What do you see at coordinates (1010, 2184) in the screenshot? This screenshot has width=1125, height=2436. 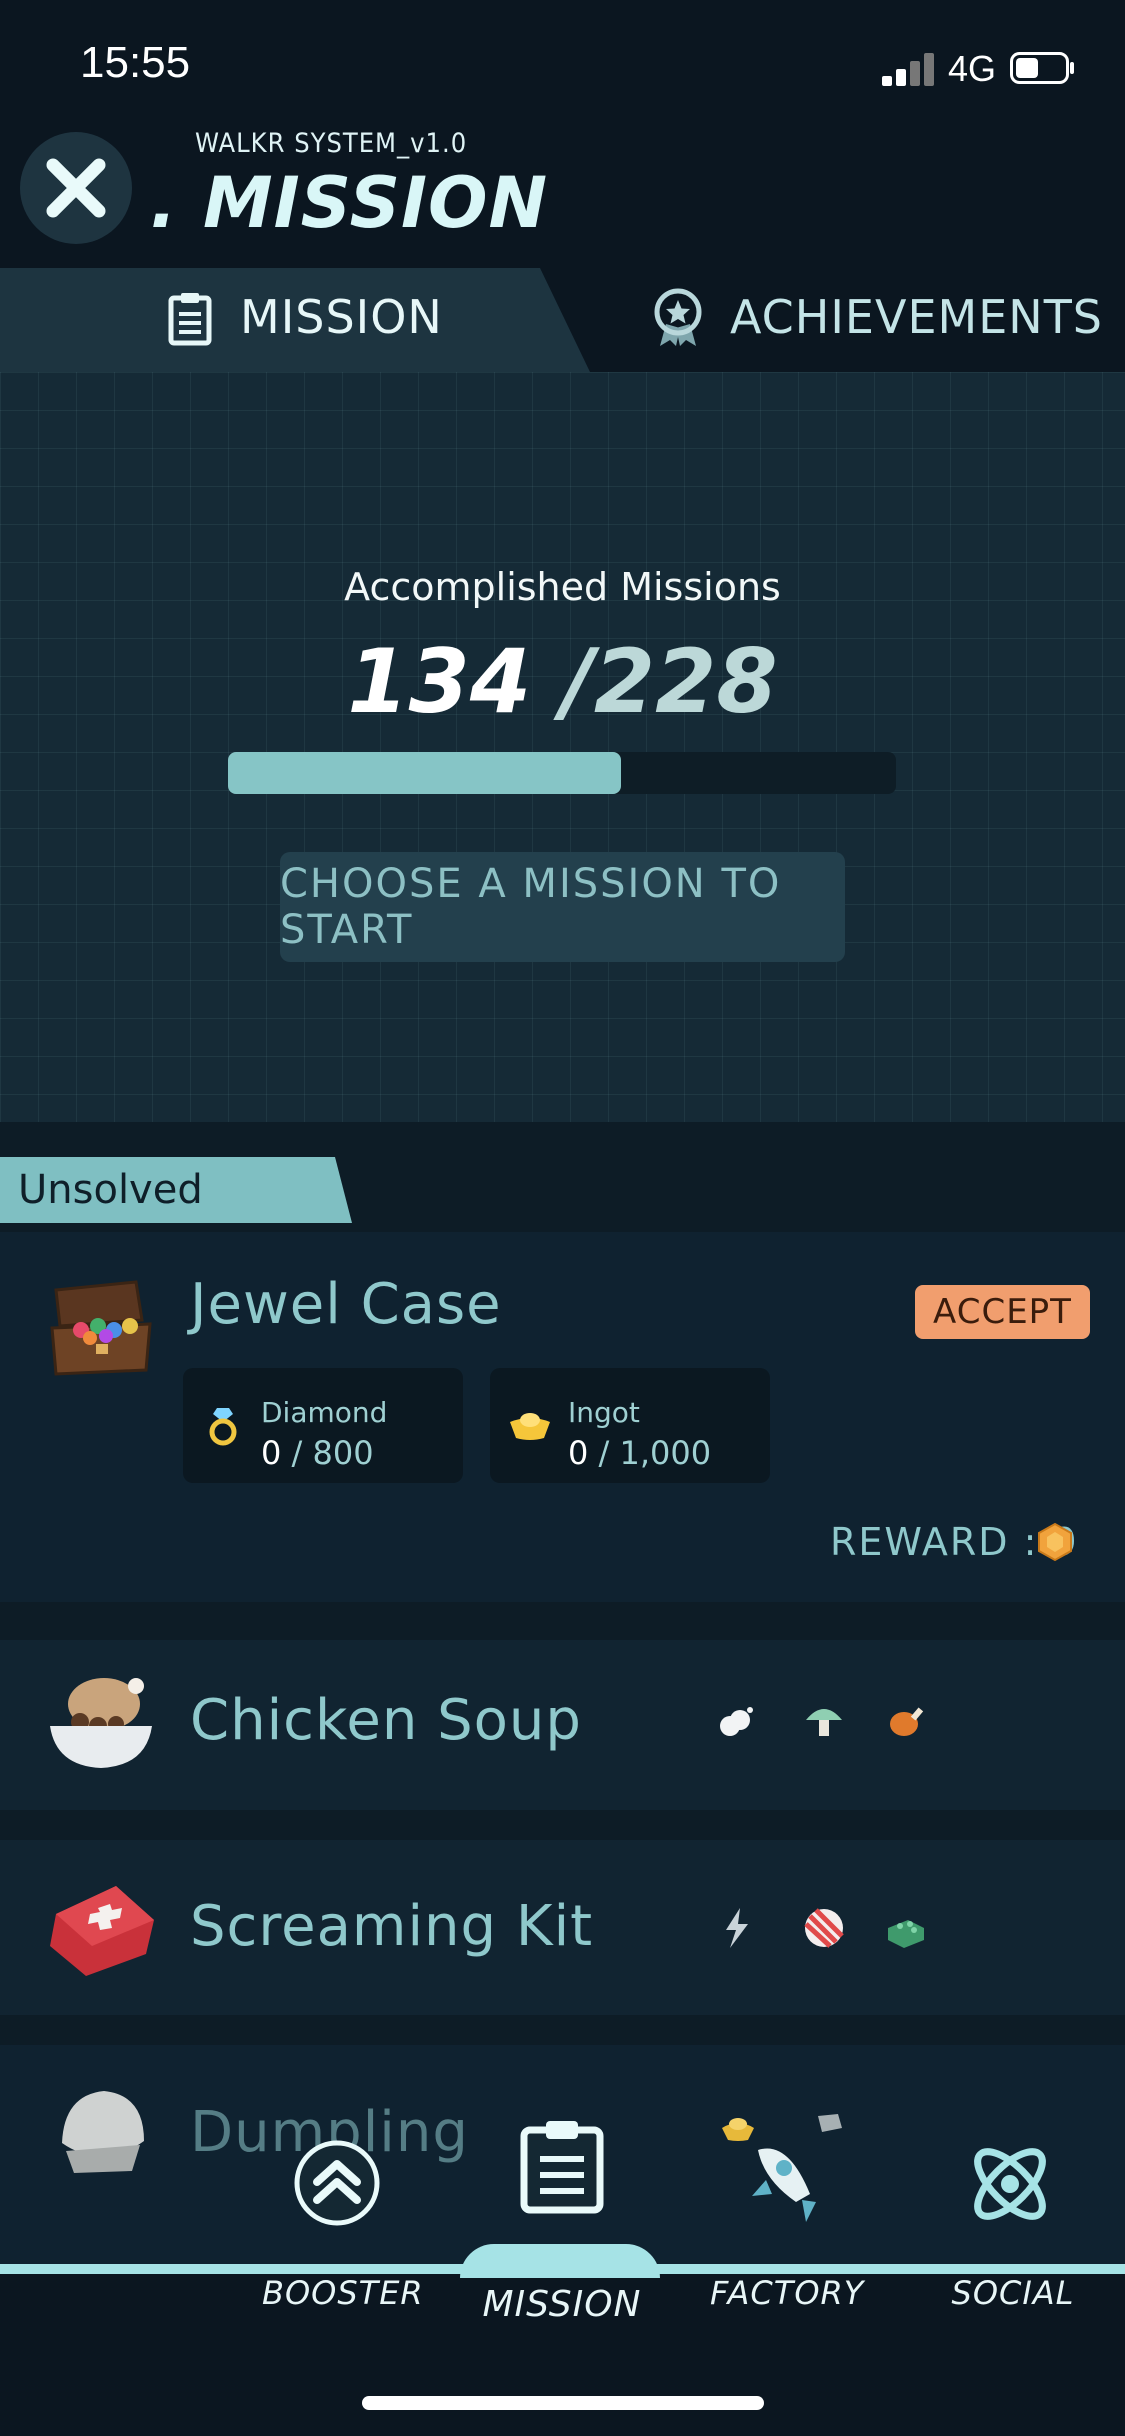 I see `atom-icon` at bounding box center [1010, 2184].